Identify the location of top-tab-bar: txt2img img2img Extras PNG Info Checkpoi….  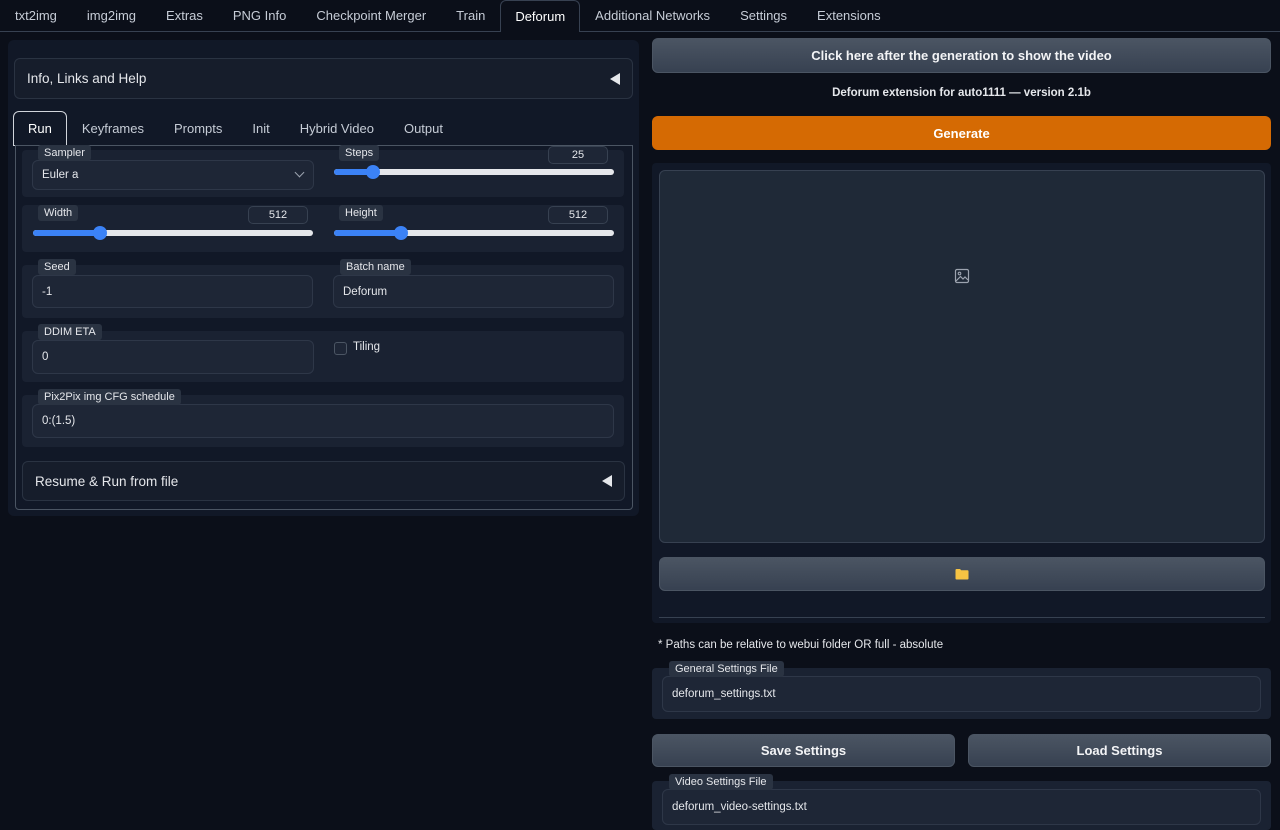
(640, 16).